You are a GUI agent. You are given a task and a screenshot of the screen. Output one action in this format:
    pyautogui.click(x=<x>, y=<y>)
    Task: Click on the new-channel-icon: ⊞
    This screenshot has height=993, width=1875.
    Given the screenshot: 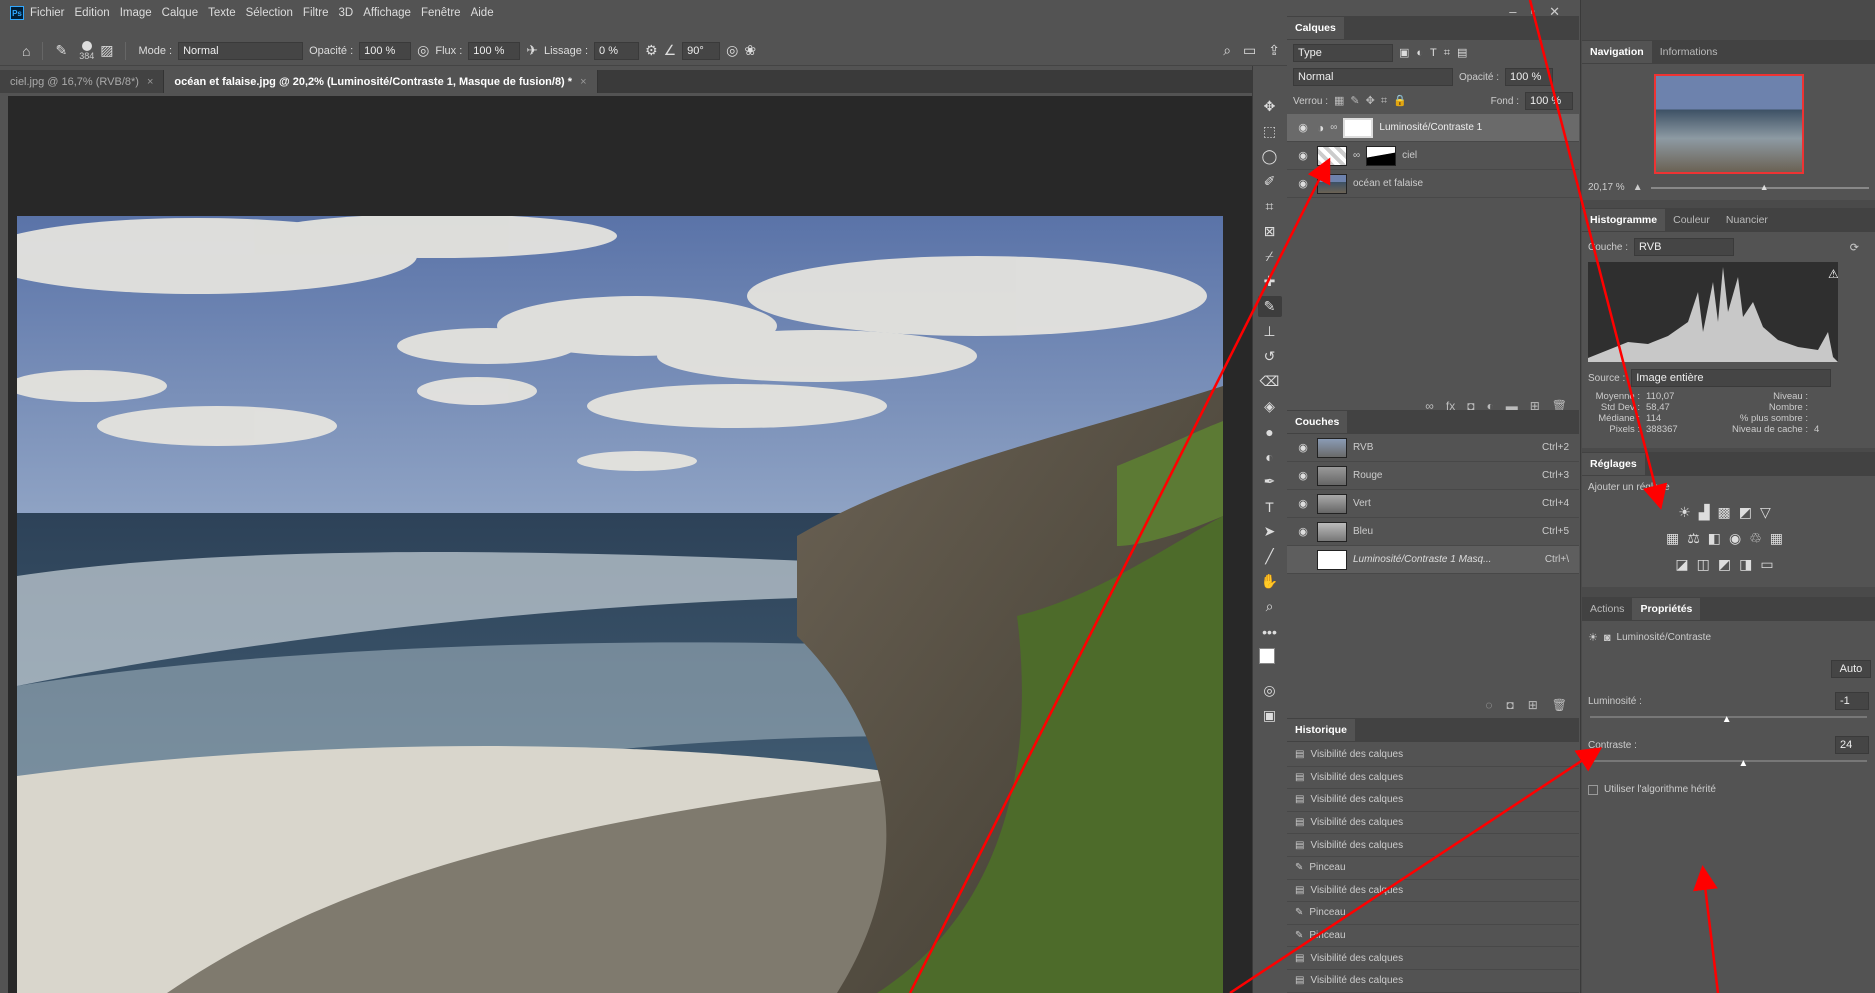 What is the action you would take?
    pyautogui.click(x=1533, y=705)
    